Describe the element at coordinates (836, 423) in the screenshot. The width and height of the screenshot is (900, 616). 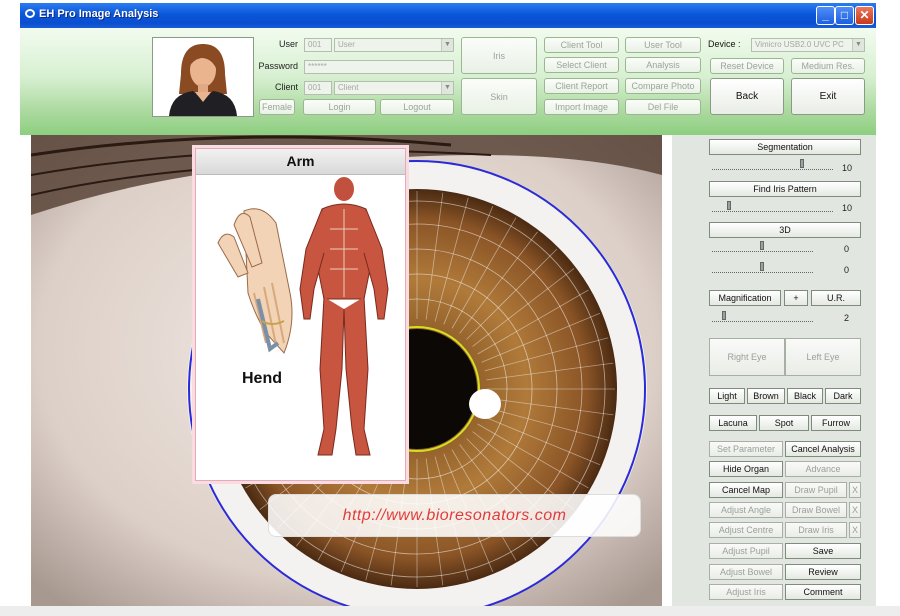
I see `furrow-button: Furrow` at that location.